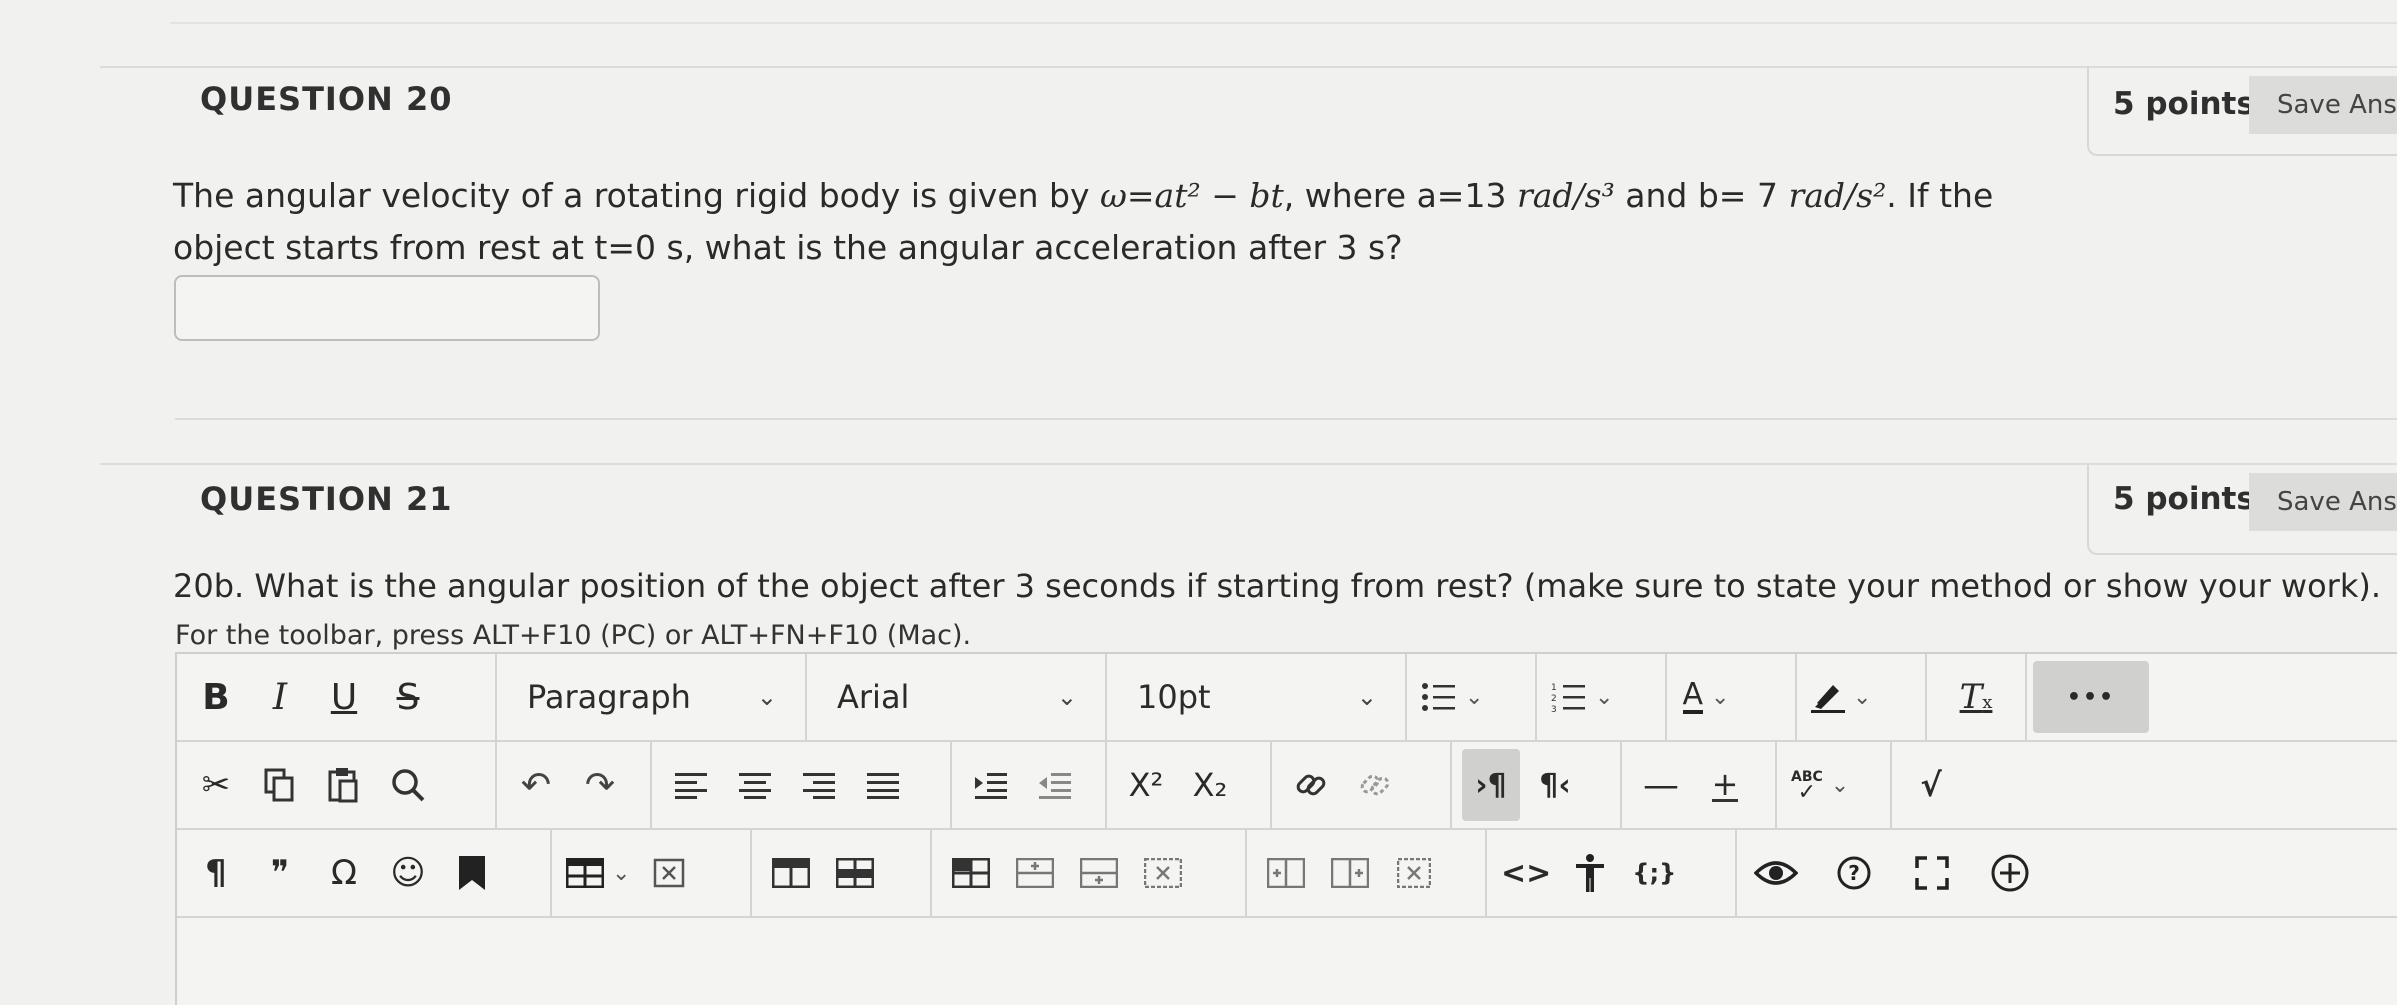  I want to click on math-group: √, so click(1937, 785).